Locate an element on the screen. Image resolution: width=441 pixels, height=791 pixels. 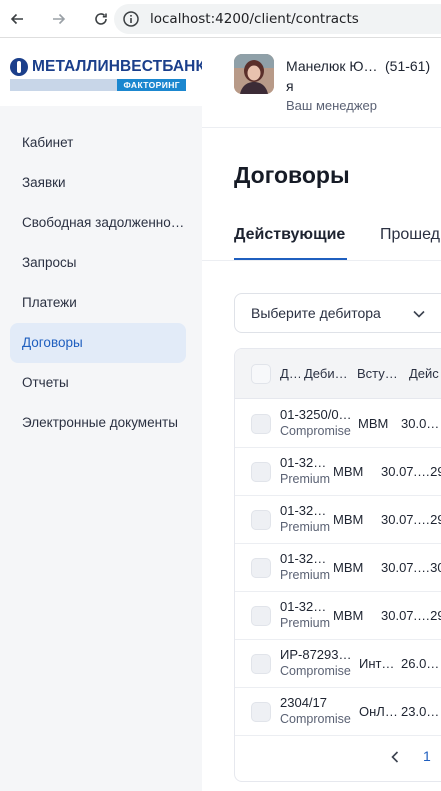
brand-name: МЕТАЛЛИНВЕСТБАНК is located at coordinates (119, 66).